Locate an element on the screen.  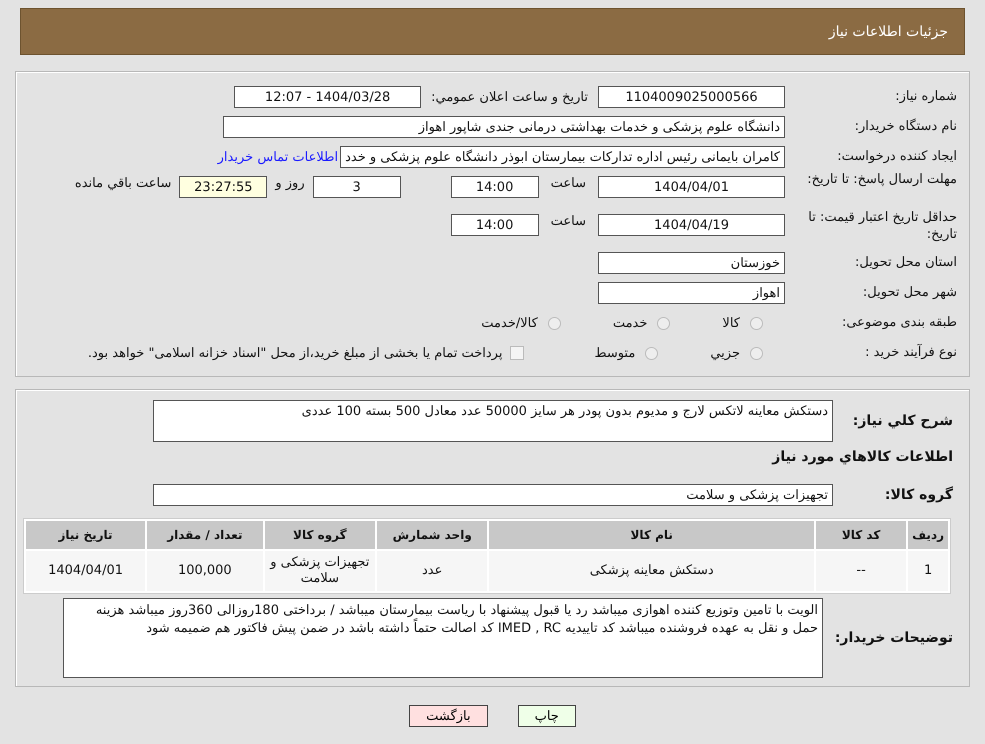
checkbox is located at coordinates (517, 353).